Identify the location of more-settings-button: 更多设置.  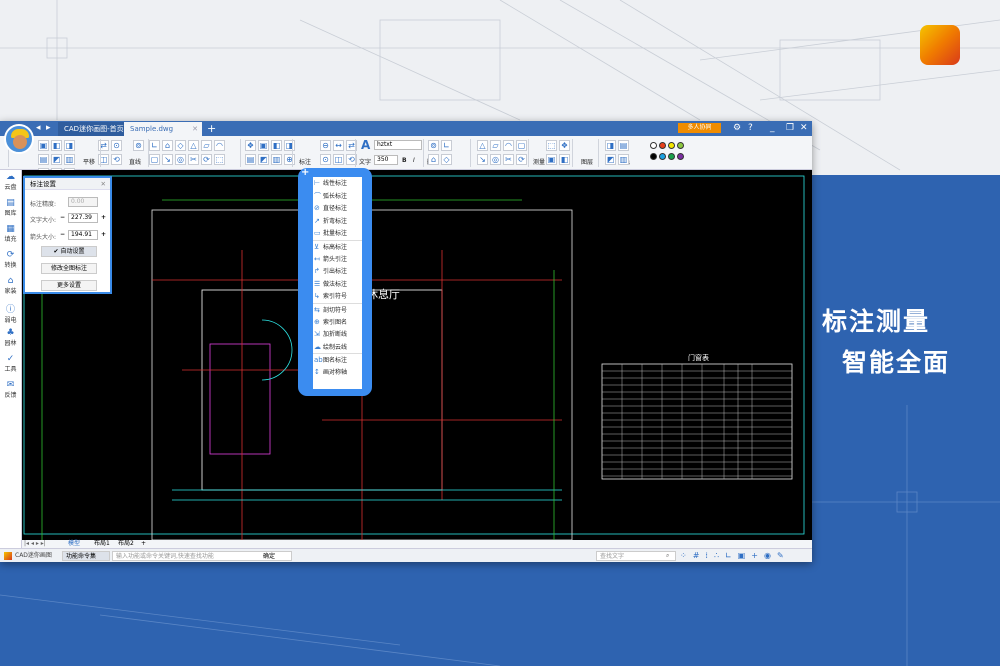
(69, 285).